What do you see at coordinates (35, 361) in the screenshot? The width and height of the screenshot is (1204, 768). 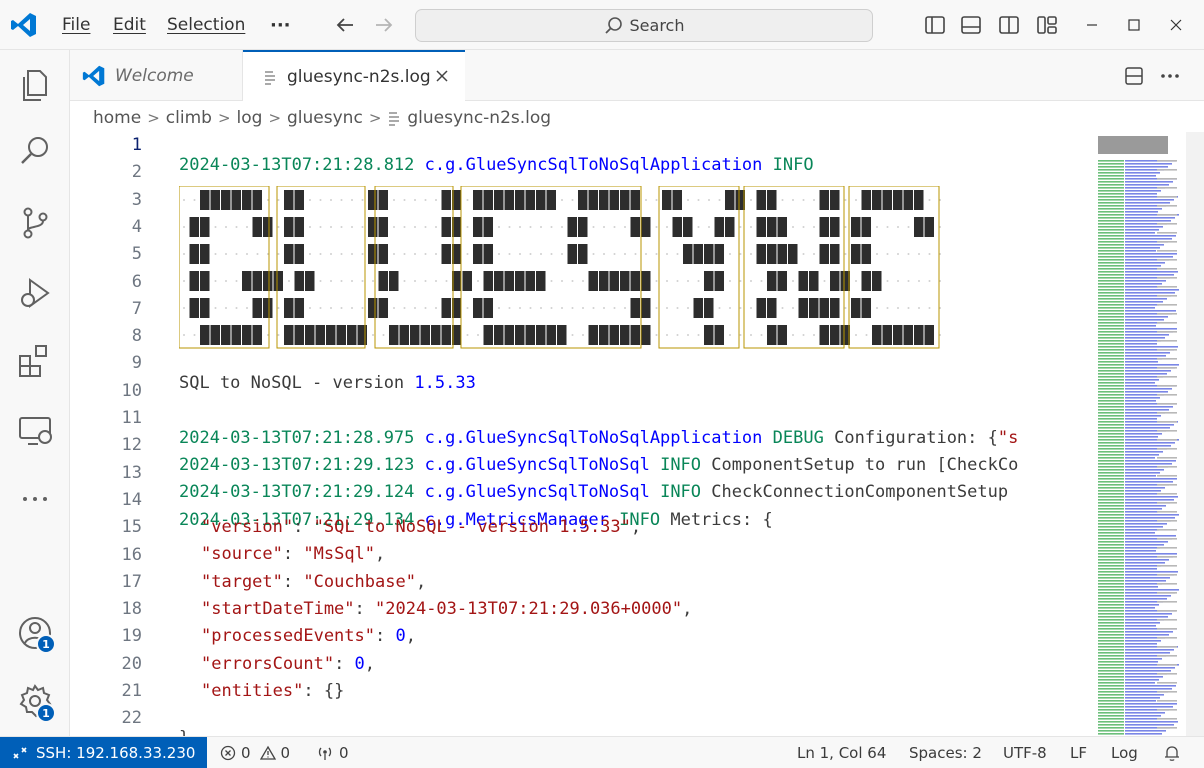 I see `extensions-icon` at bounding box center [35, 361].